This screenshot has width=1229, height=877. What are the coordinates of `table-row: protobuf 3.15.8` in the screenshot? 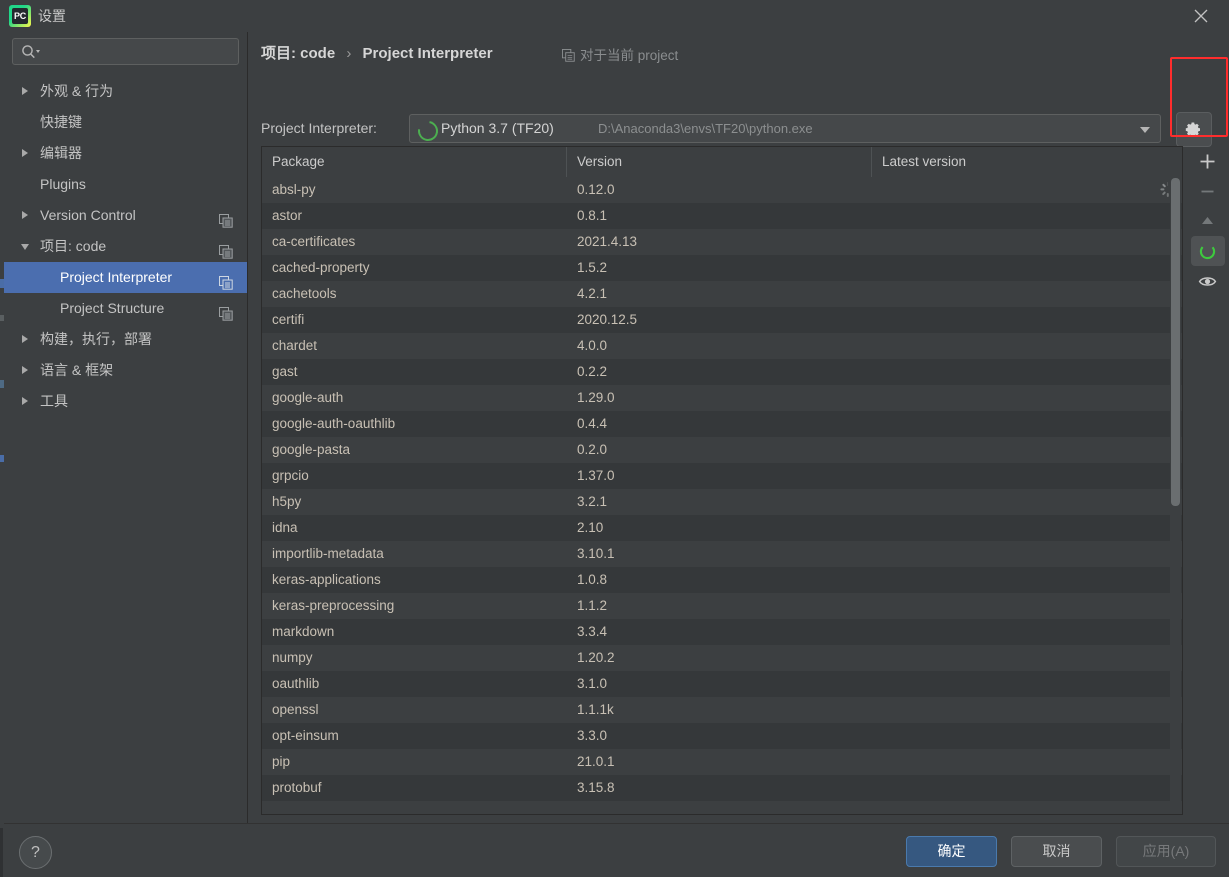 It's located at (722, 788).